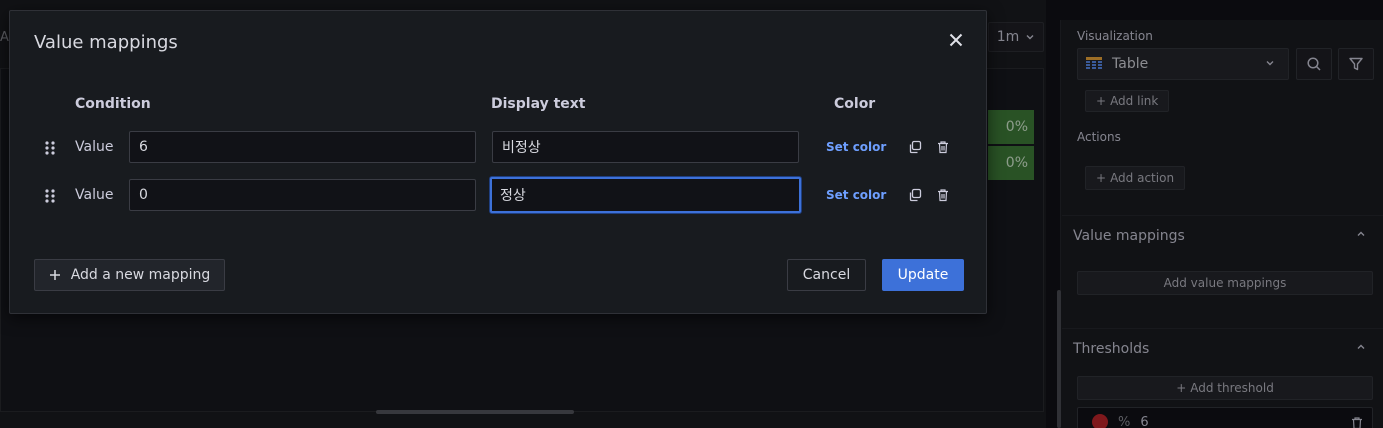  What do you see at coordinates (1129, 235) in the screenshot?
I see `value-mappings-section-title: Value mappings` at bounding box center [1129, 235].